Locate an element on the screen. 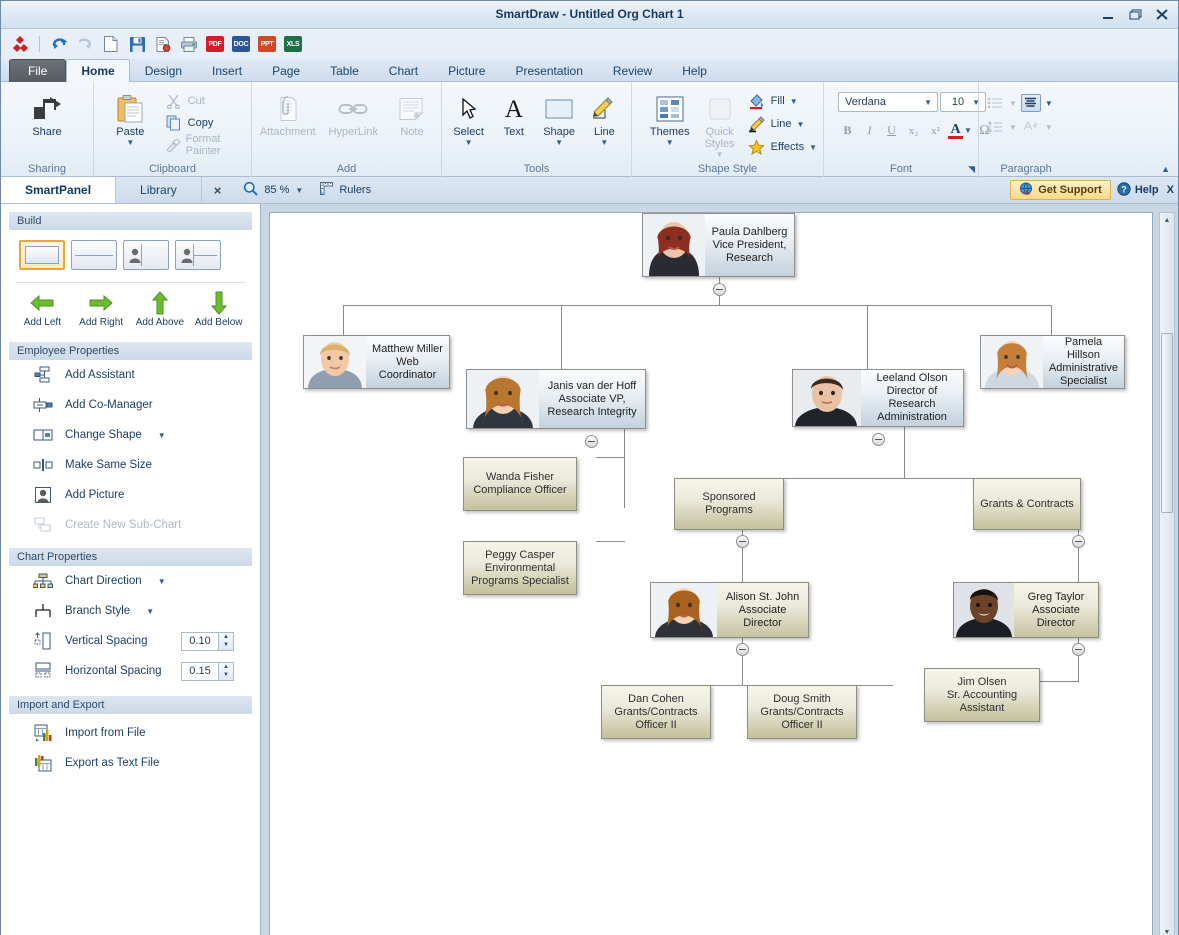 This screenshot has height=935, width=1179. tab-library: Library is located at coordinates (159, 190).